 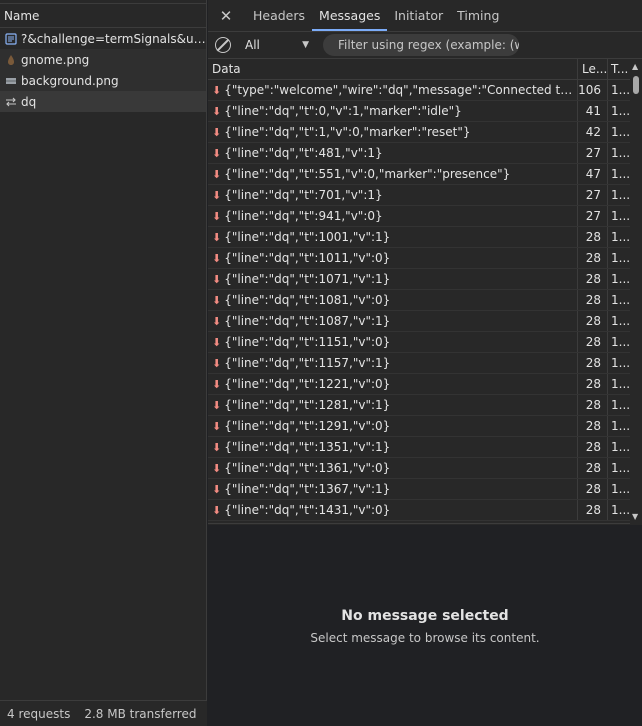 What do you see at coordinates (307, 468) in the screenshot?
I see `message-text: {"line":"dq","t":1361,"v":0}` at bounding box center [307, 468].